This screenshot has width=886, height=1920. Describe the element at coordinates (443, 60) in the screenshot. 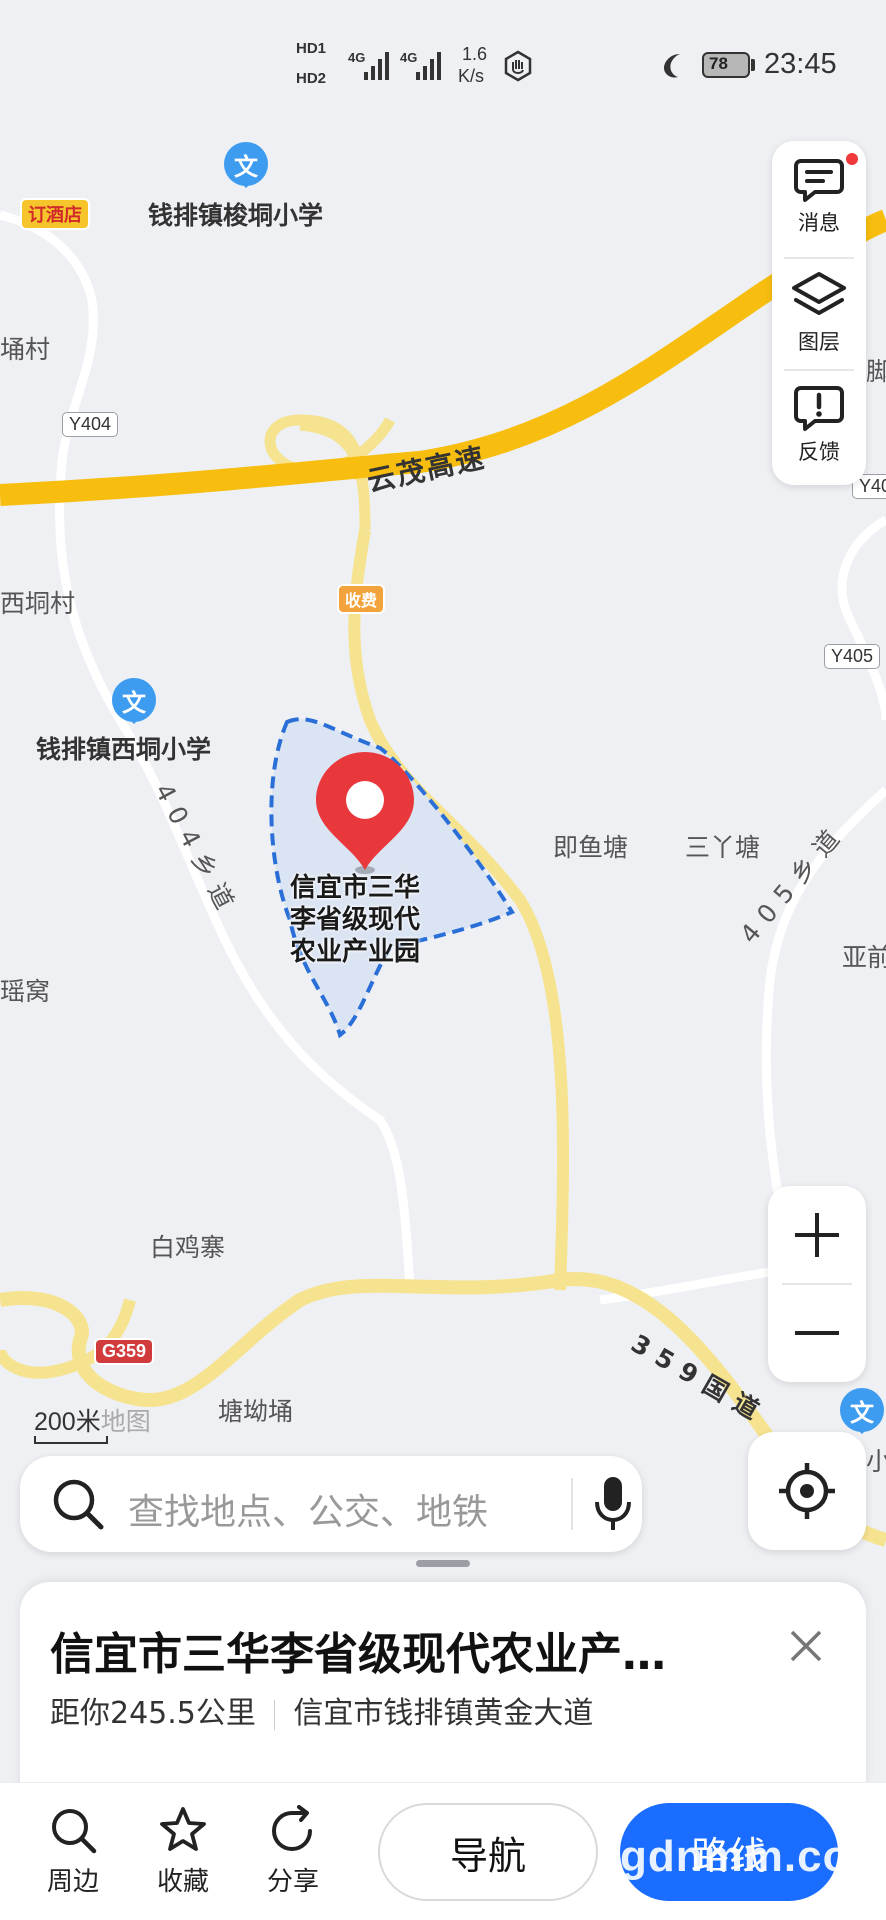

I see `status-bar: HD1 HD2 4G 4G 1.6 K/s 78 23:45` at that location.